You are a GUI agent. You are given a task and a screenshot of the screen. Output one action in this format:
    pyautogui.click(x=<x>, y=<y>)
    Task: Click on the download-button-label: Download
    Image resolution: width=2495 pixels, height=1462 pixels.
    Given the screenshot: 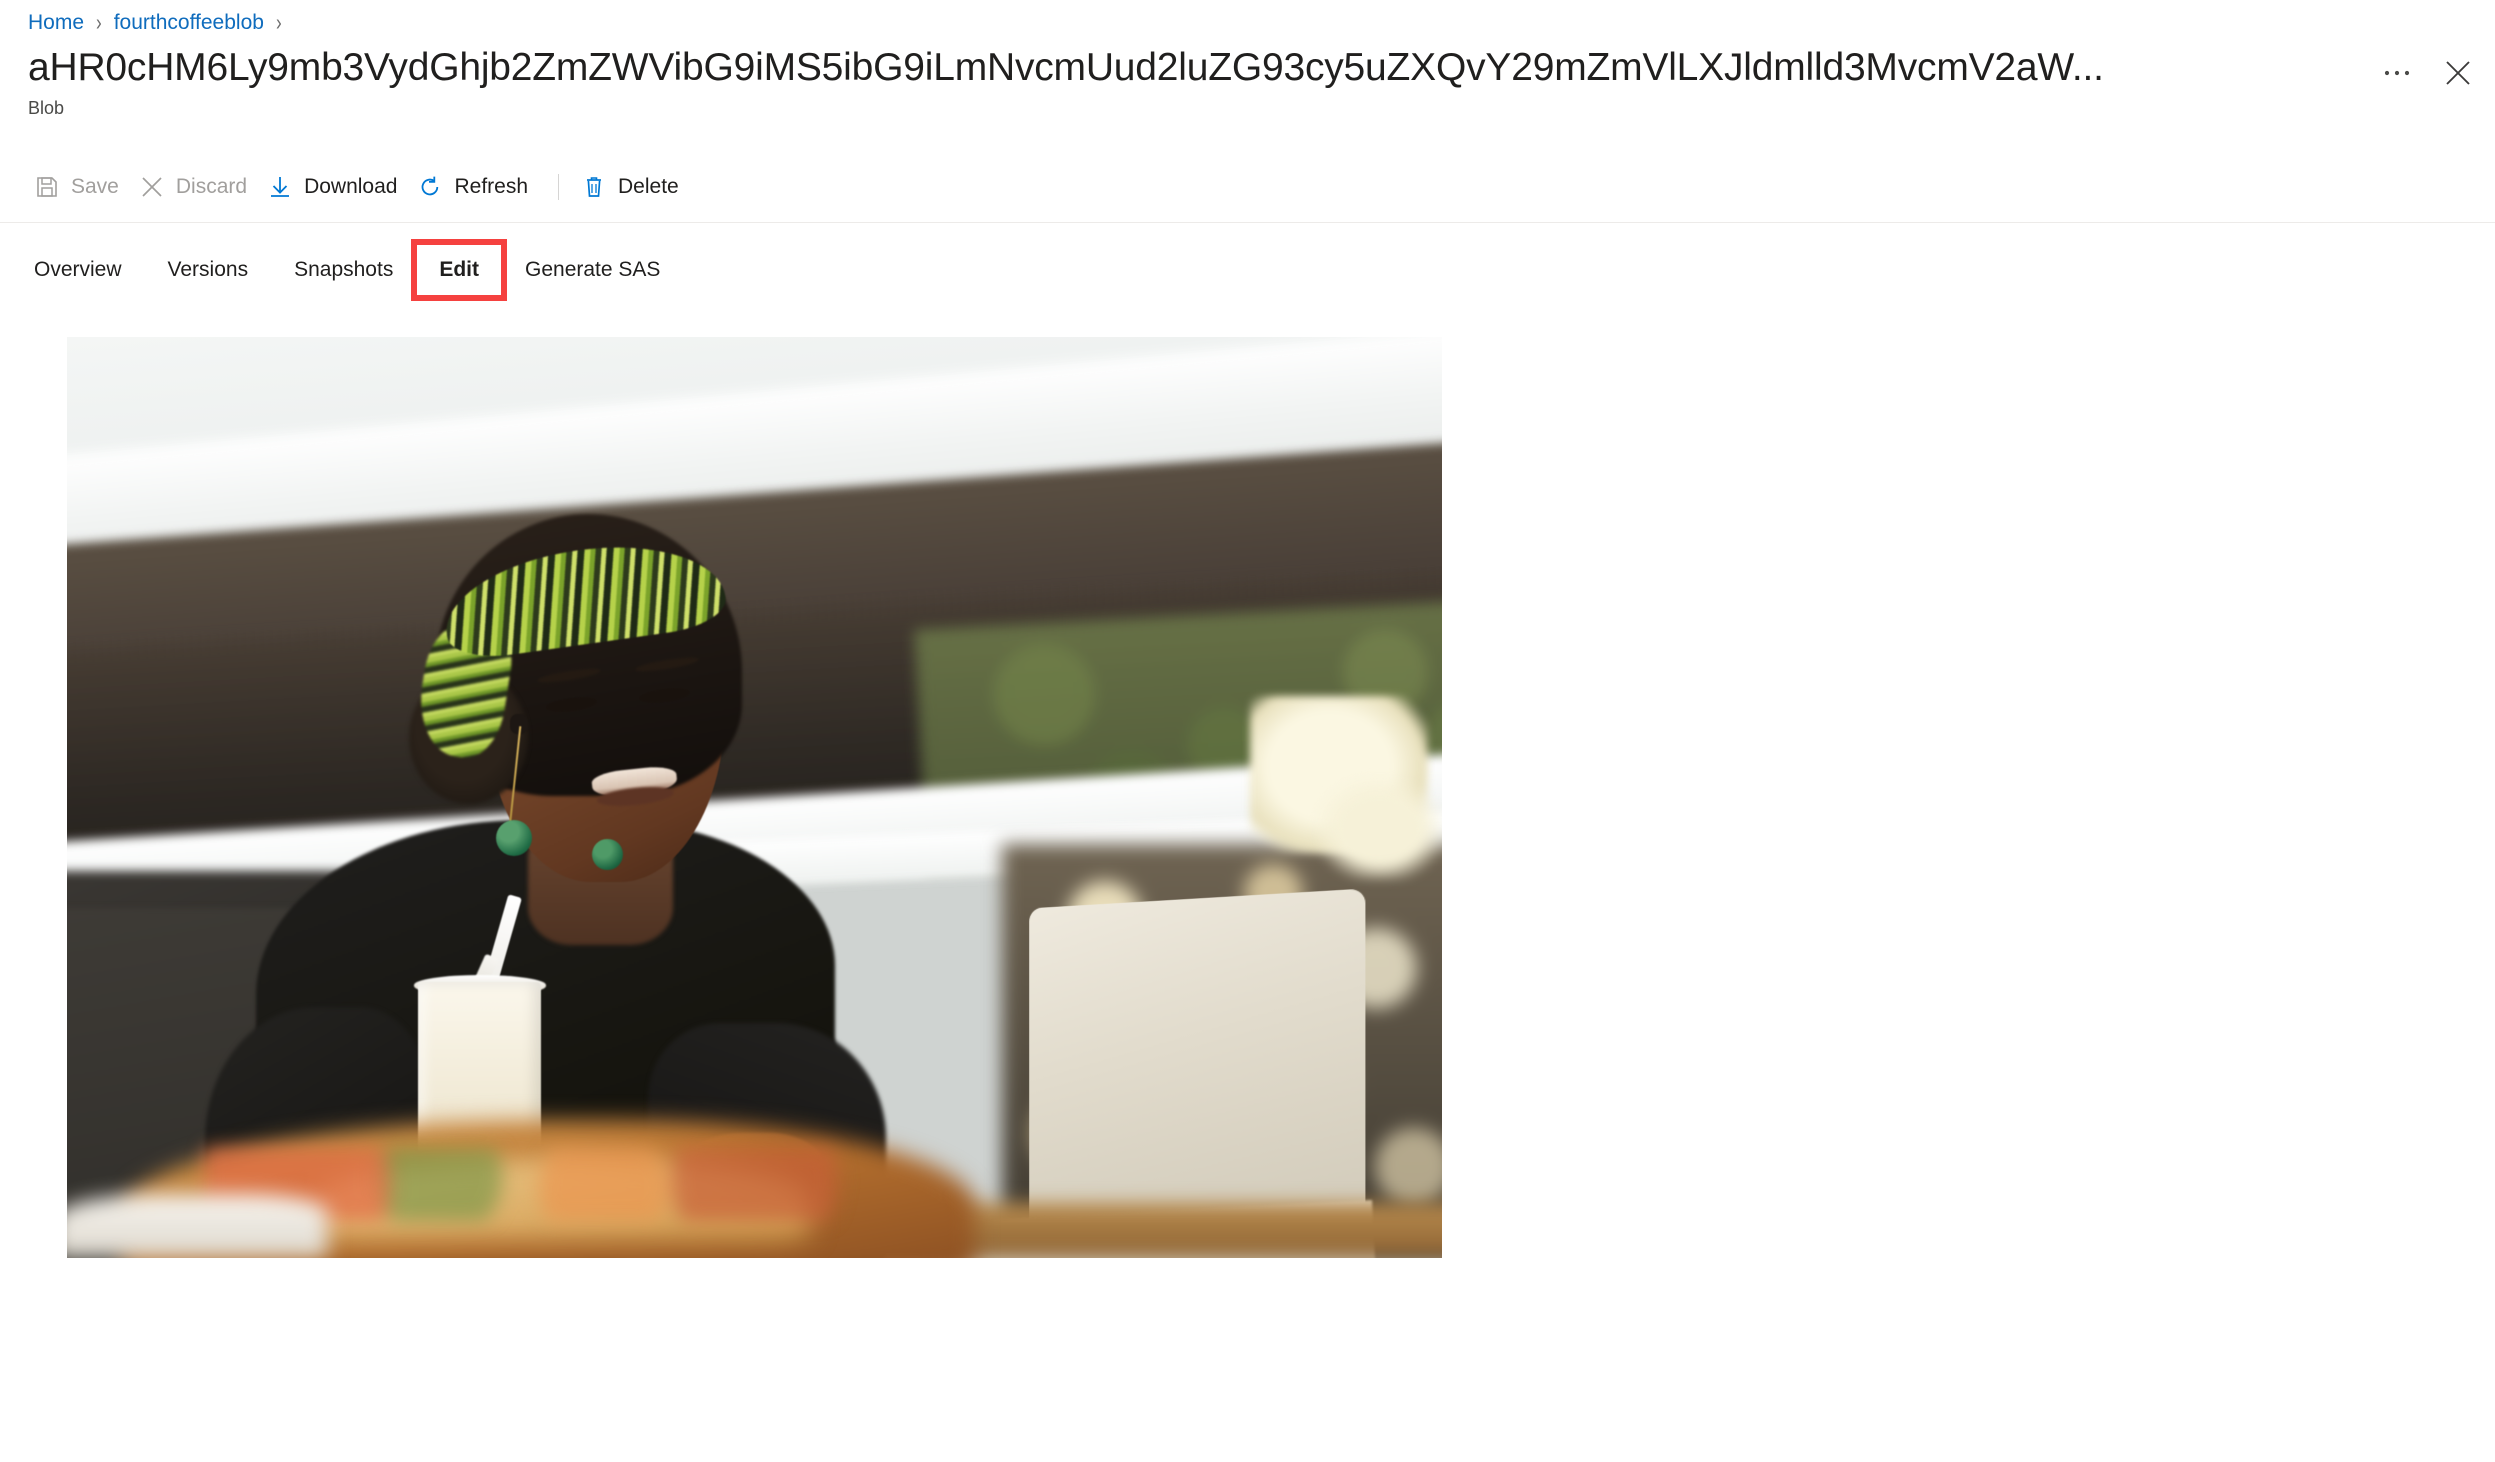 What is the action you would take?
    pyautogui.click(x=351, y=186)
    